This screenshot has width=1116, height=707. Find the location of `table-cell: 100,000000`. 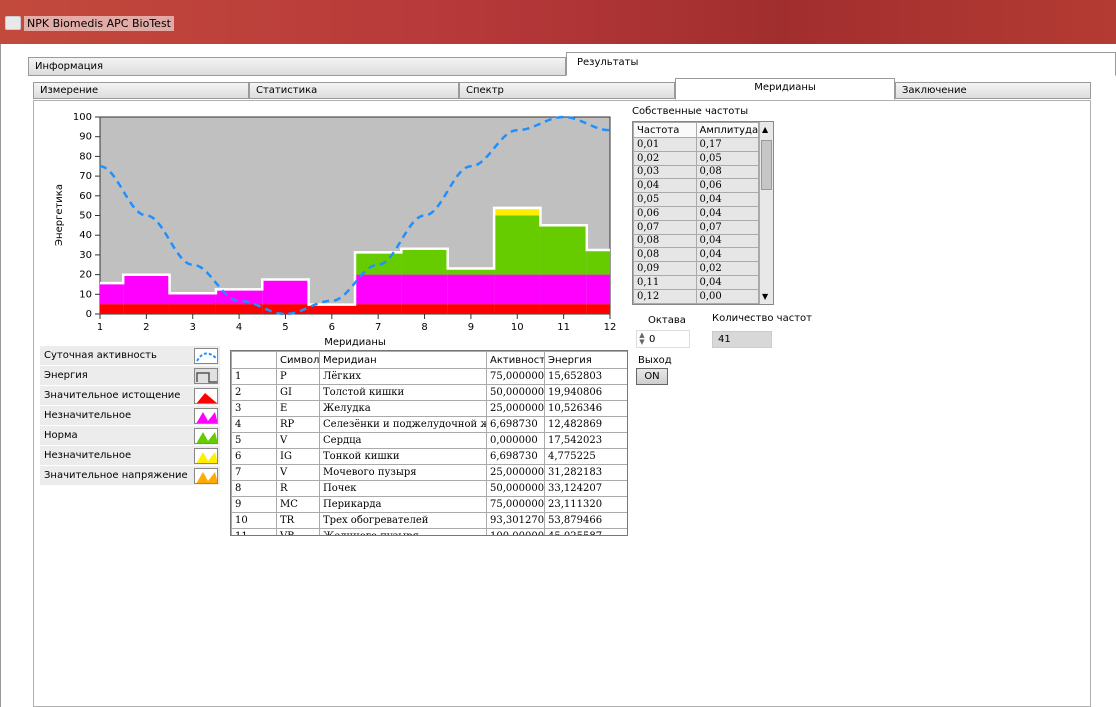

table-cell: 100,000000 is located at coordinates (515, 531).